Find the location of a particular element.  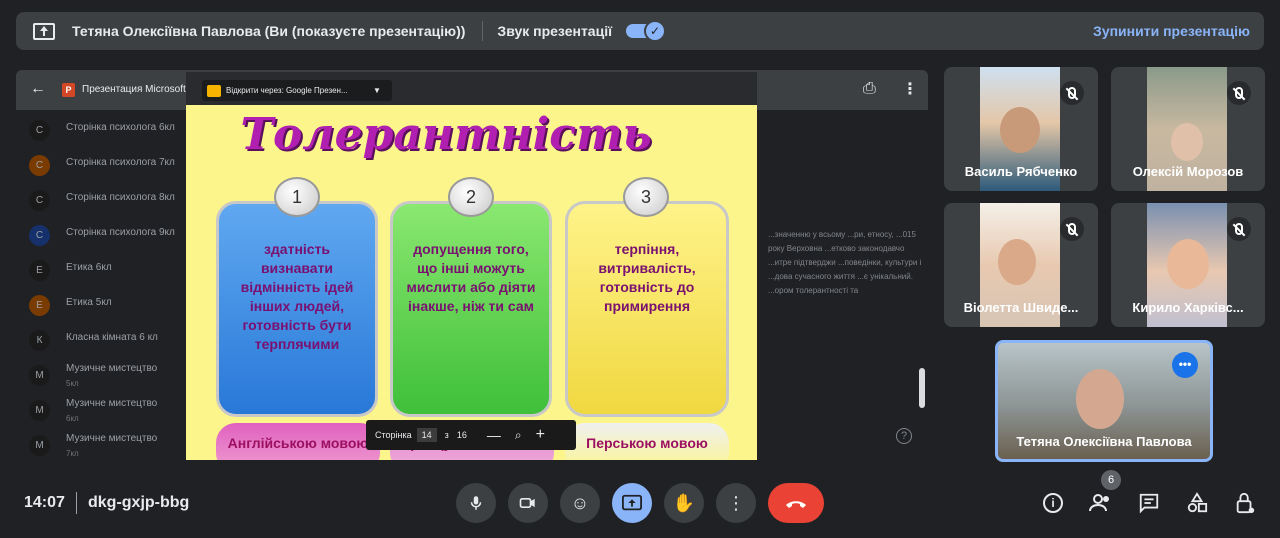

people-button is located at coordinates (1101, 503).